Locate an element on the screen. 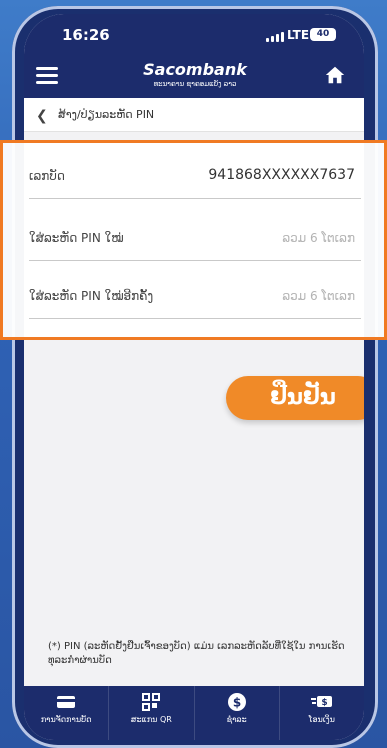 This screenshot has width=387, height=748. card-icon is located at coordinates (66, 702).